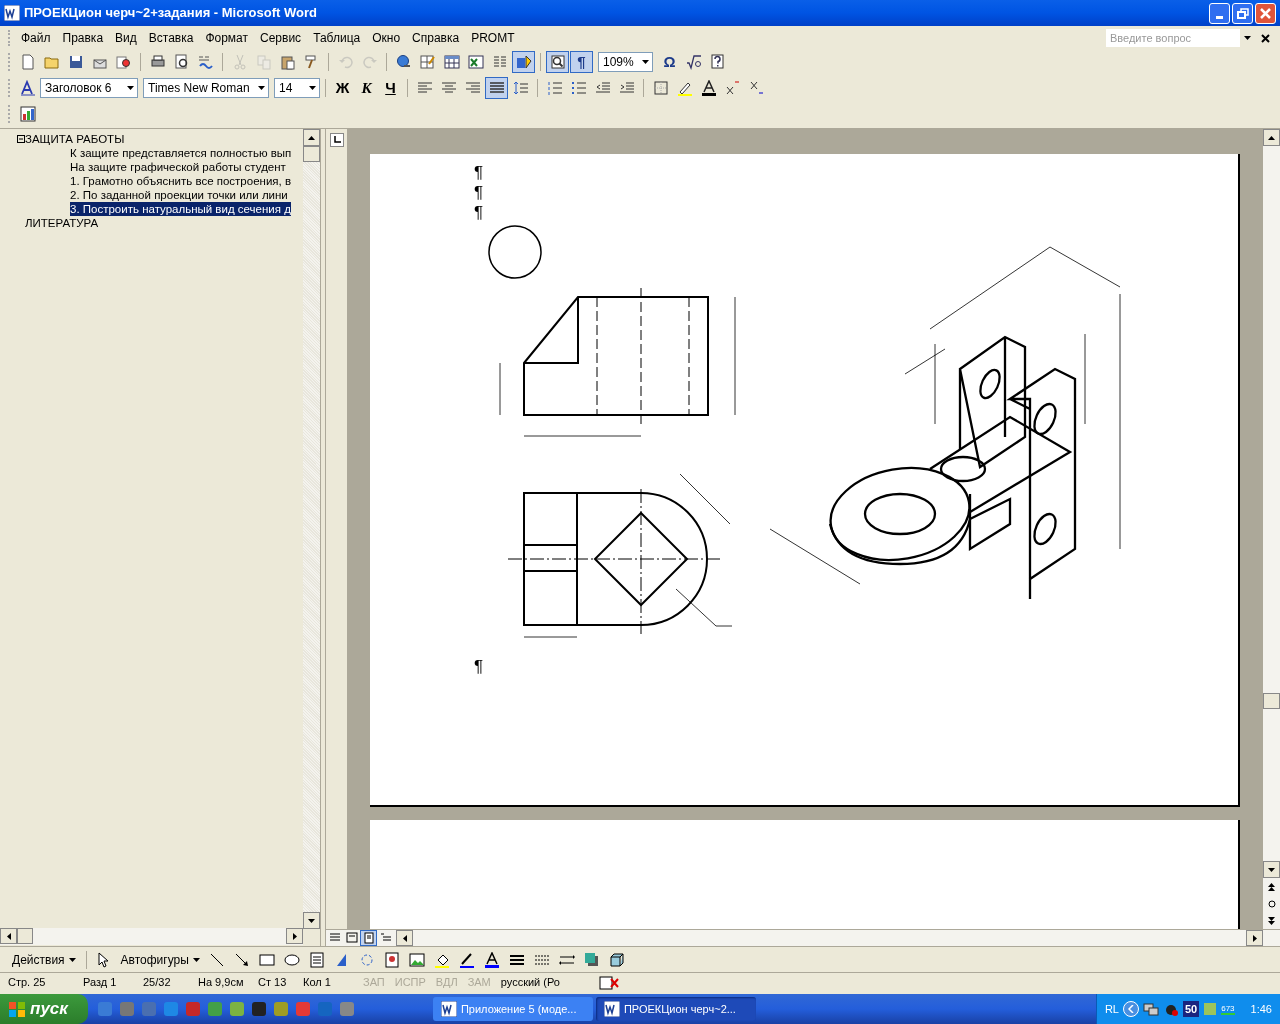 Image resolution: width=1280 pixels, height=1024 pixels. Describe the element at coordinates (36, 38) in the screenshot. I see `menu-item: Файл` at that location.